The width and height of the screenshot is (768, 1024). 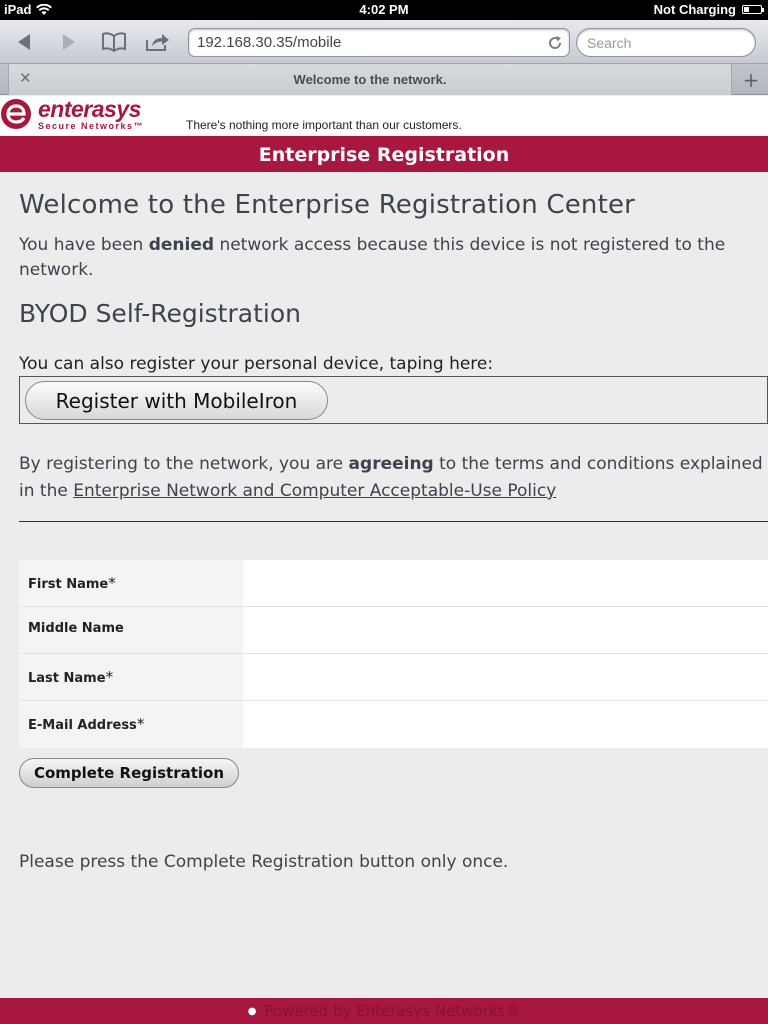 What do you see at coordinates (184, 464) in the screenshot?
I see `terms-prefix: By registering to the network, you are` at bounding box center [184, 464].